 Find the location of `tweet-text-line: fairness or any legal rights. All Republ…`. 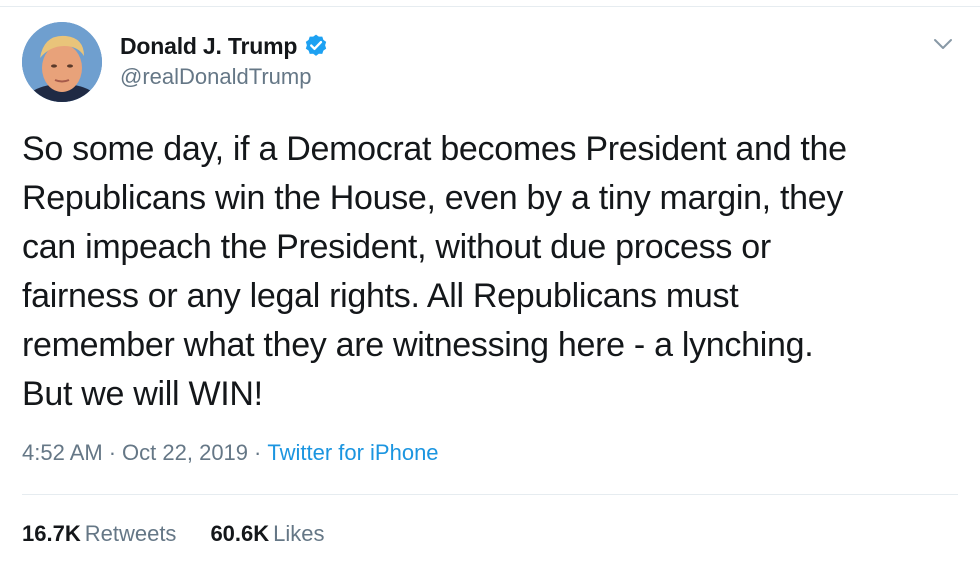

tweet-text-line: fairness or any legal rights. All Republ… is located at coordinates (380, 296).